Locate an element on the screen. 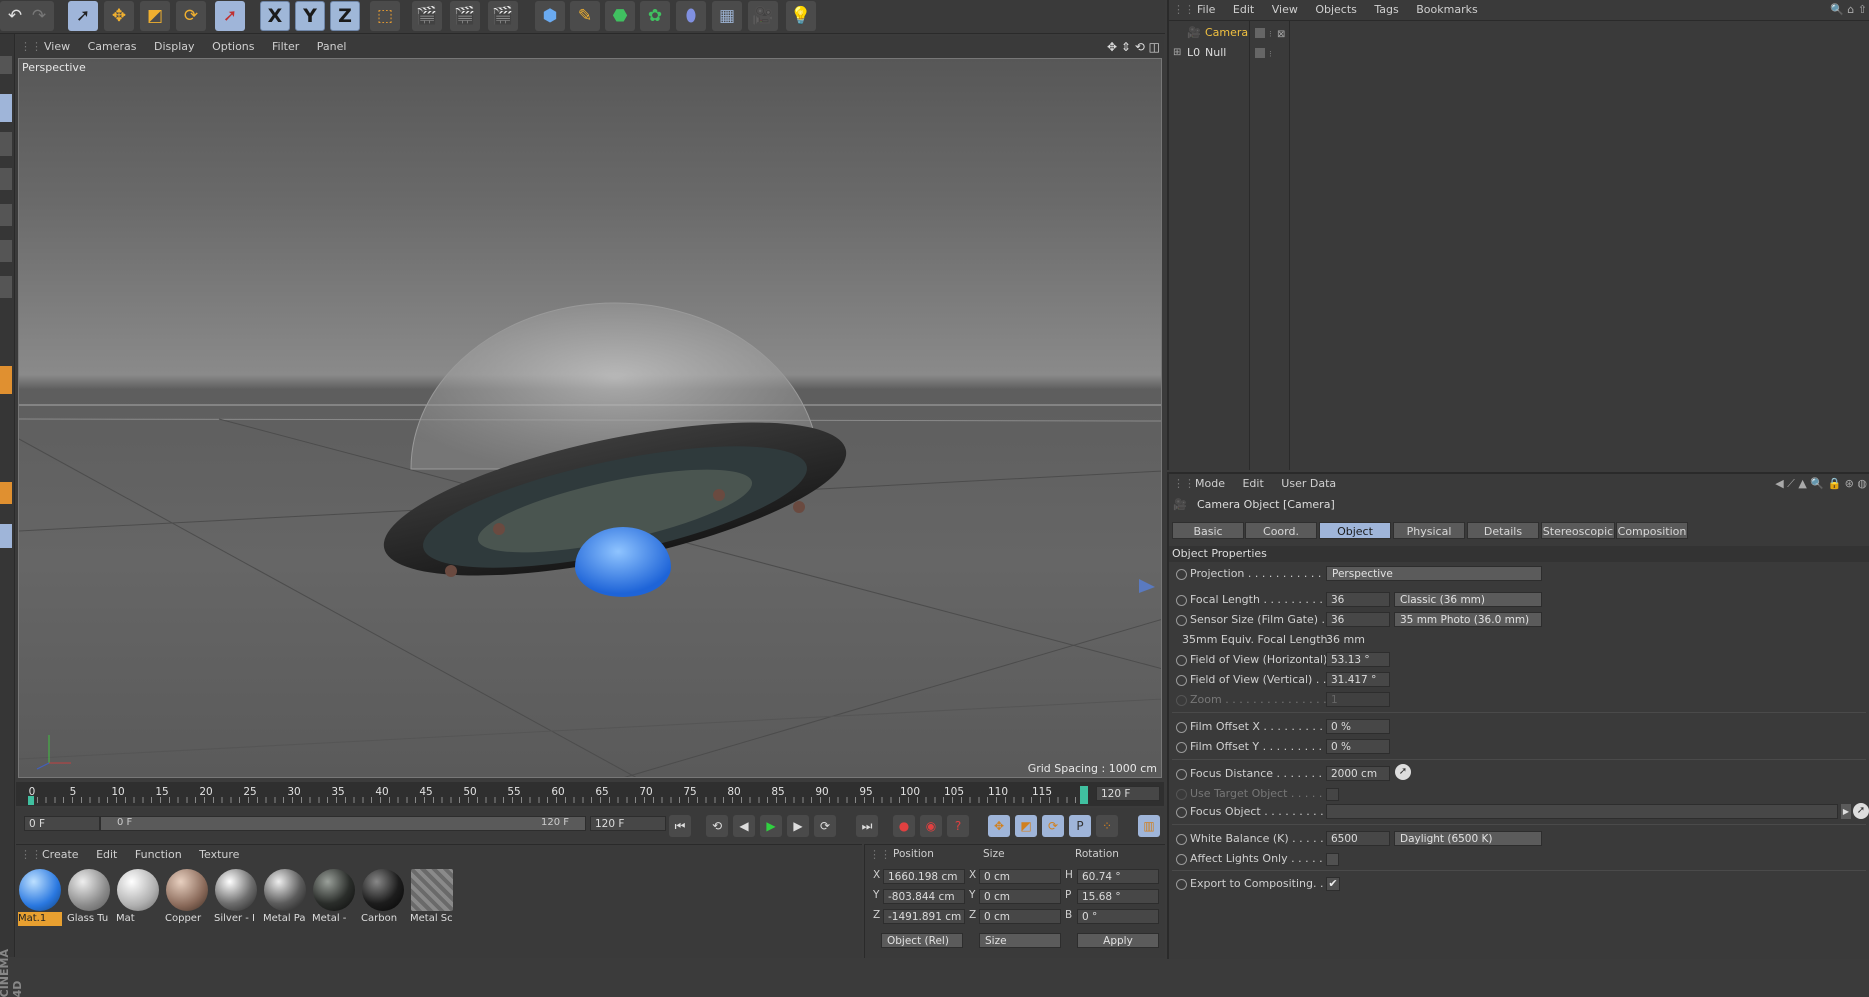  render-picture-viewer-icon: 🎬 is located at coordinates (465, 16).